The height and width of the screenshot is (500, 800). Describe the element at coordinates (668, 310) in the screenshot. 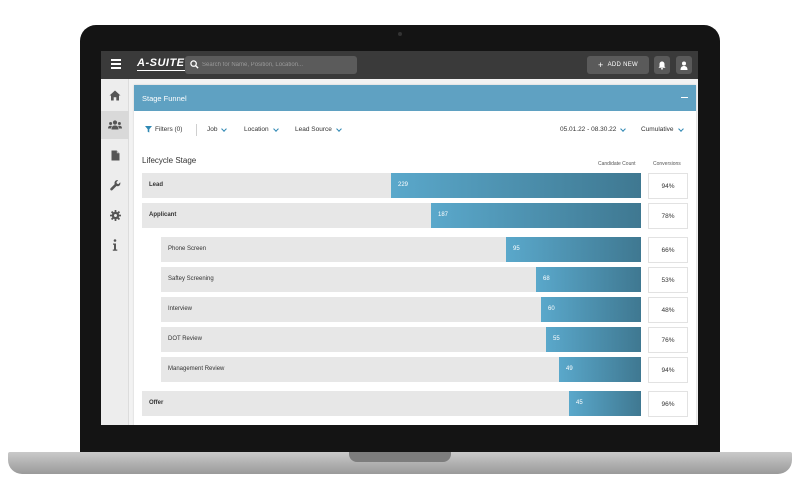

I see `conversion-rate: 48%` at that location.